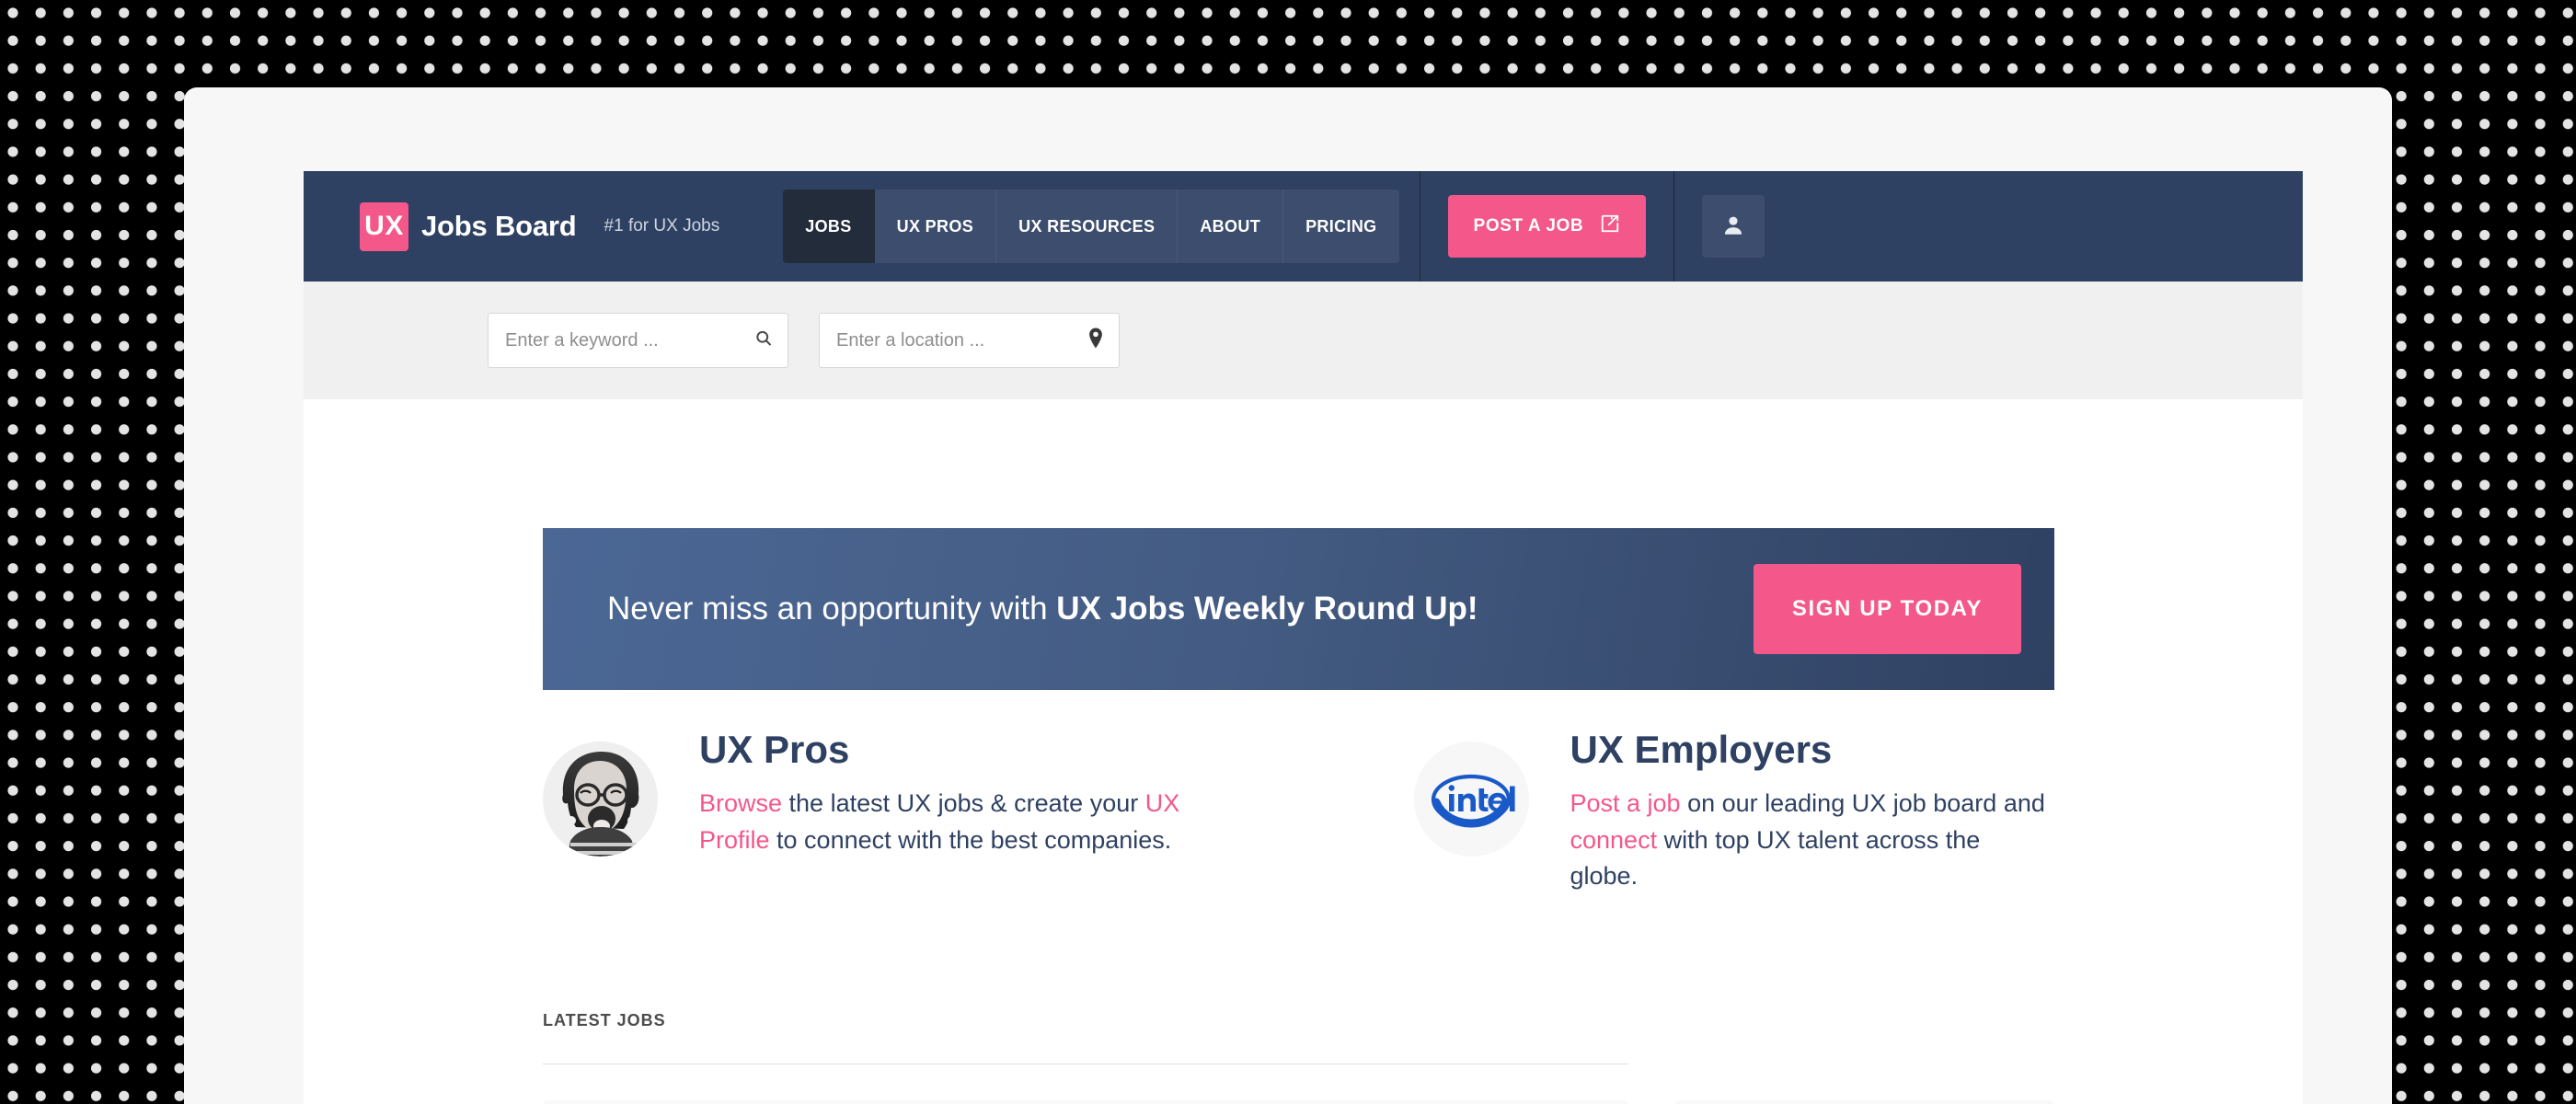 The height and width of the screenshot is (1104, 2576). What do you see at coordinates (1701, 749) in the screenshot?
I see `promo-title-ux-employers: UX Employers` at bounding box center [1701, 749].